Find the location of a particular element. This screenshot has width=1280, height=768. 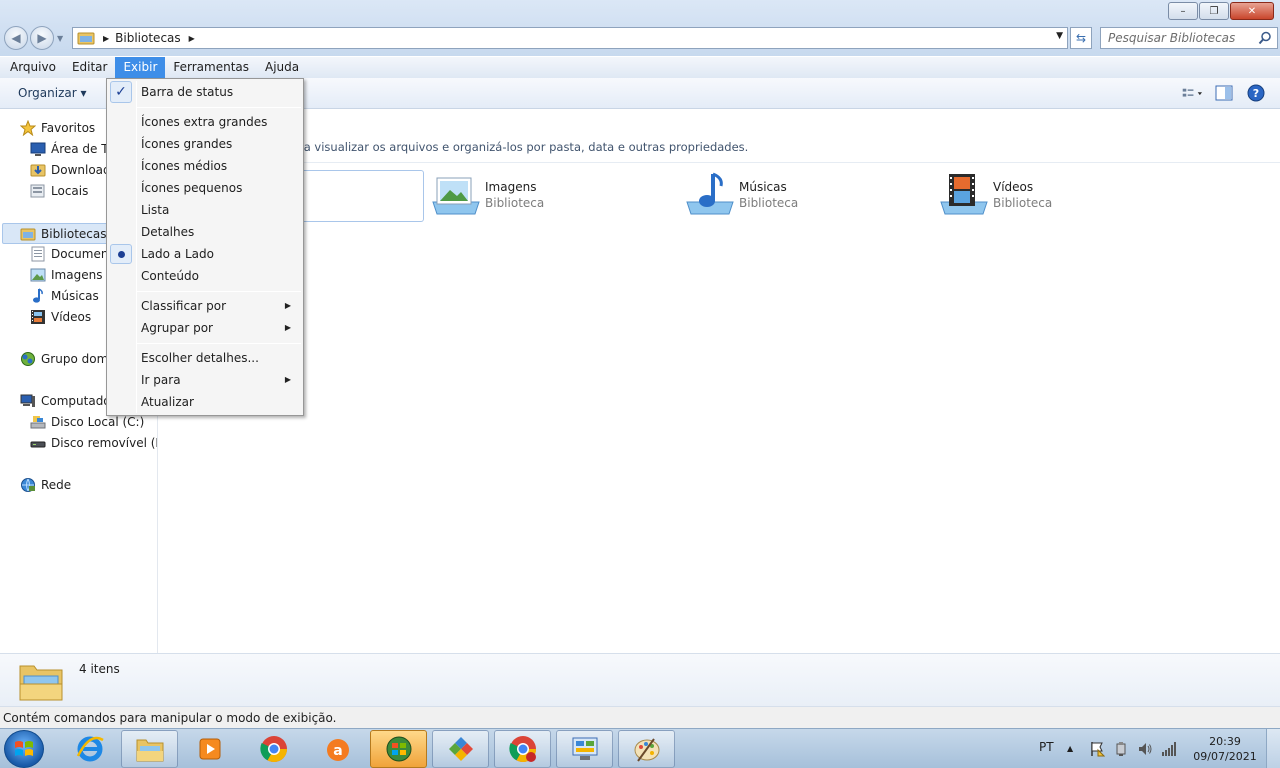

menu-item-refresh: Atualizar is located at coordinates (167, 402).